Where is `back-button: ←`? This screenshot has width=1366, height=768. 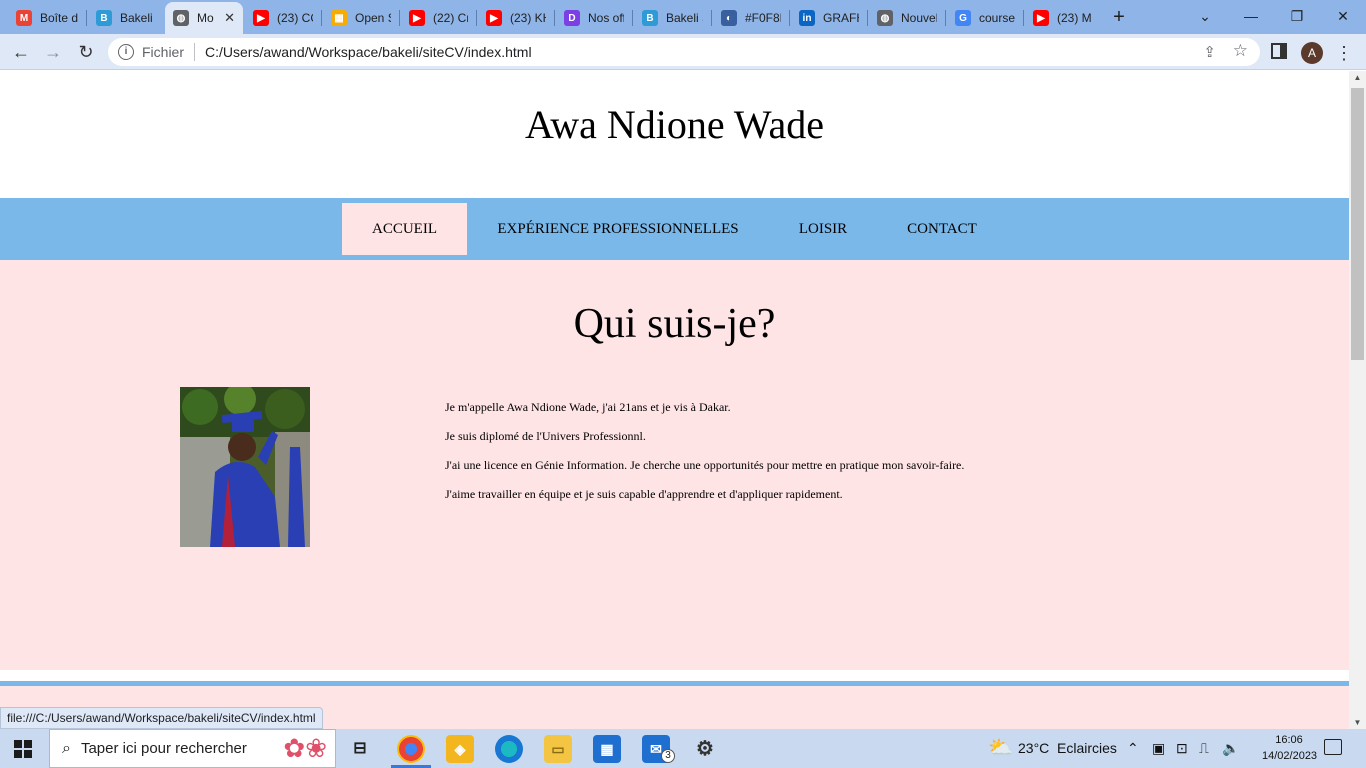
back-button: ← is located at coordinates (21, 52).